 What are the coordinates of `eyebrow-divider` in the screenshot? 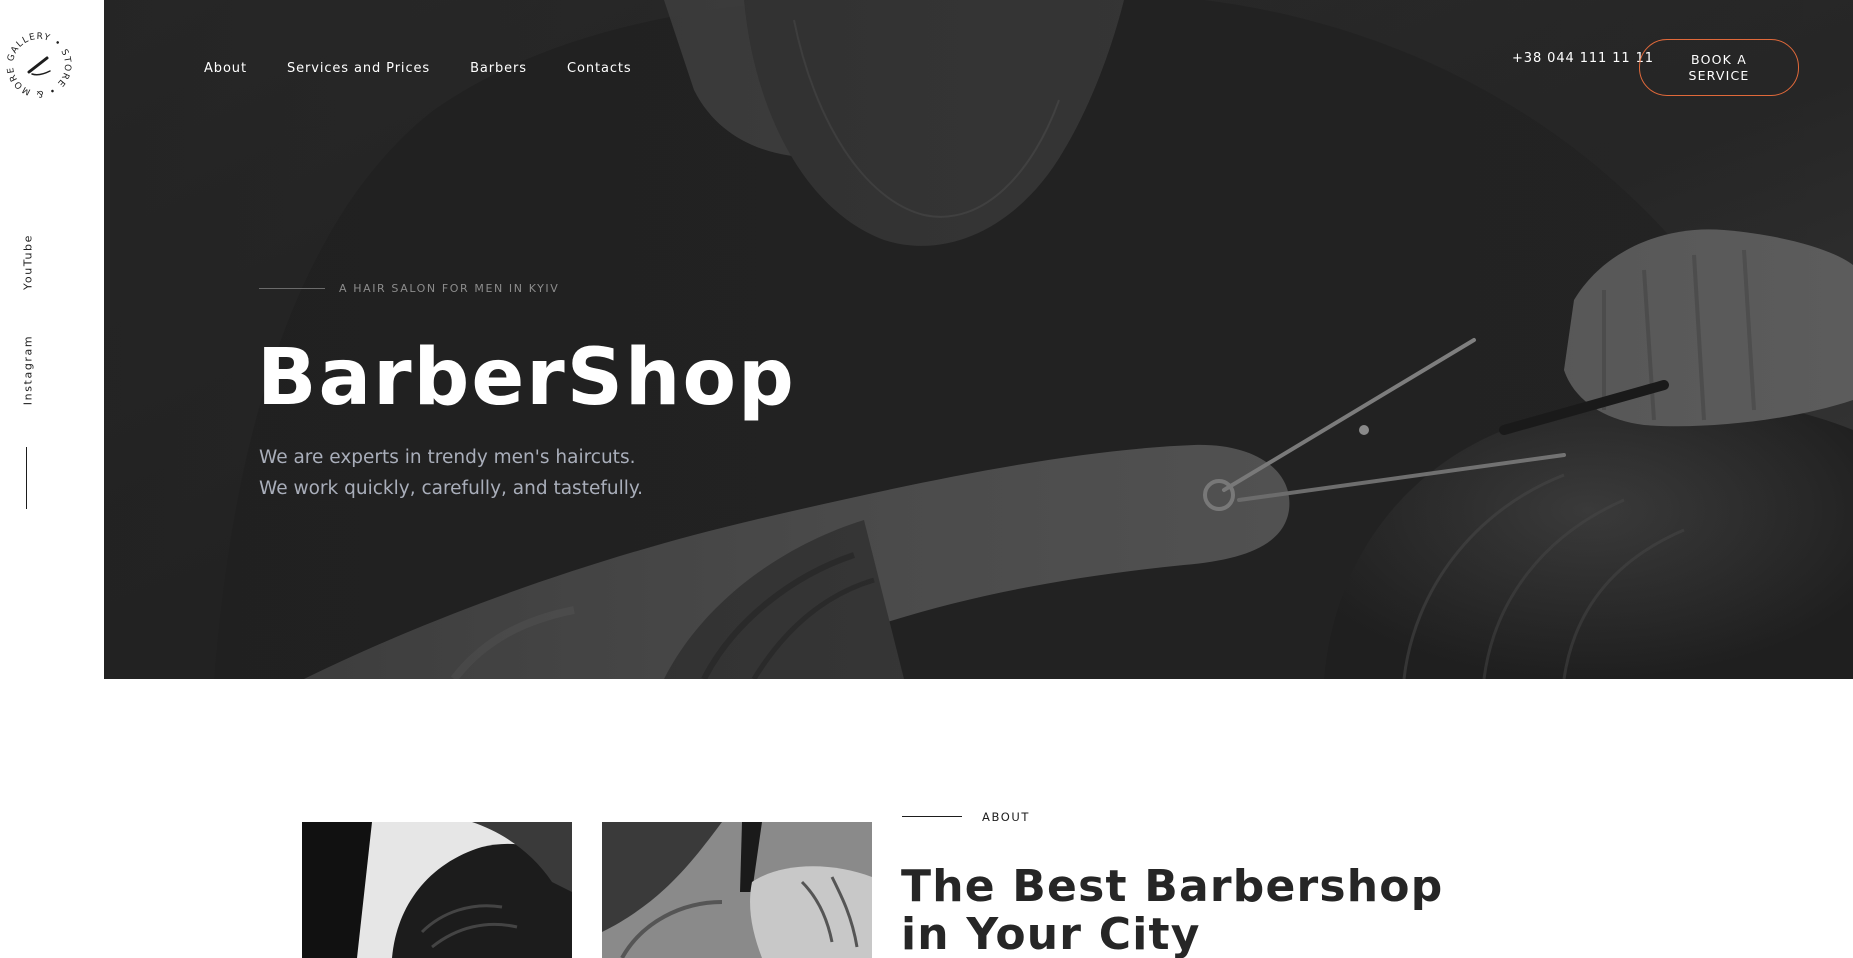 It's located at (292, 288).